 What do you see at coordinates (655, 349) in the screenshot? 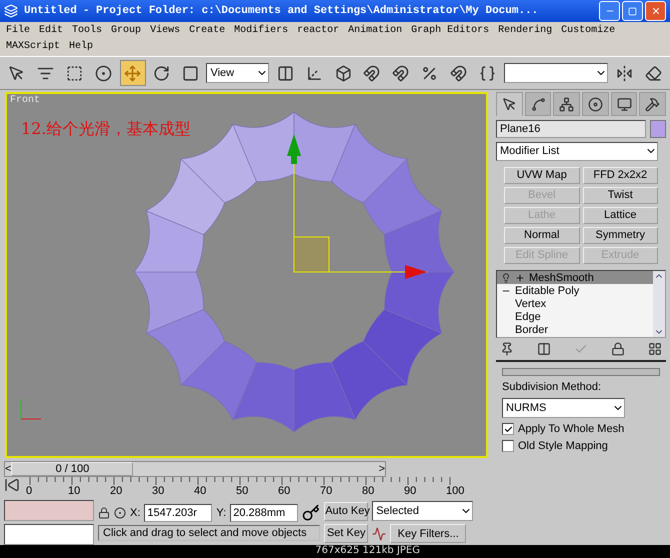
I see `grid-icon` at bounding box center [655, 349].